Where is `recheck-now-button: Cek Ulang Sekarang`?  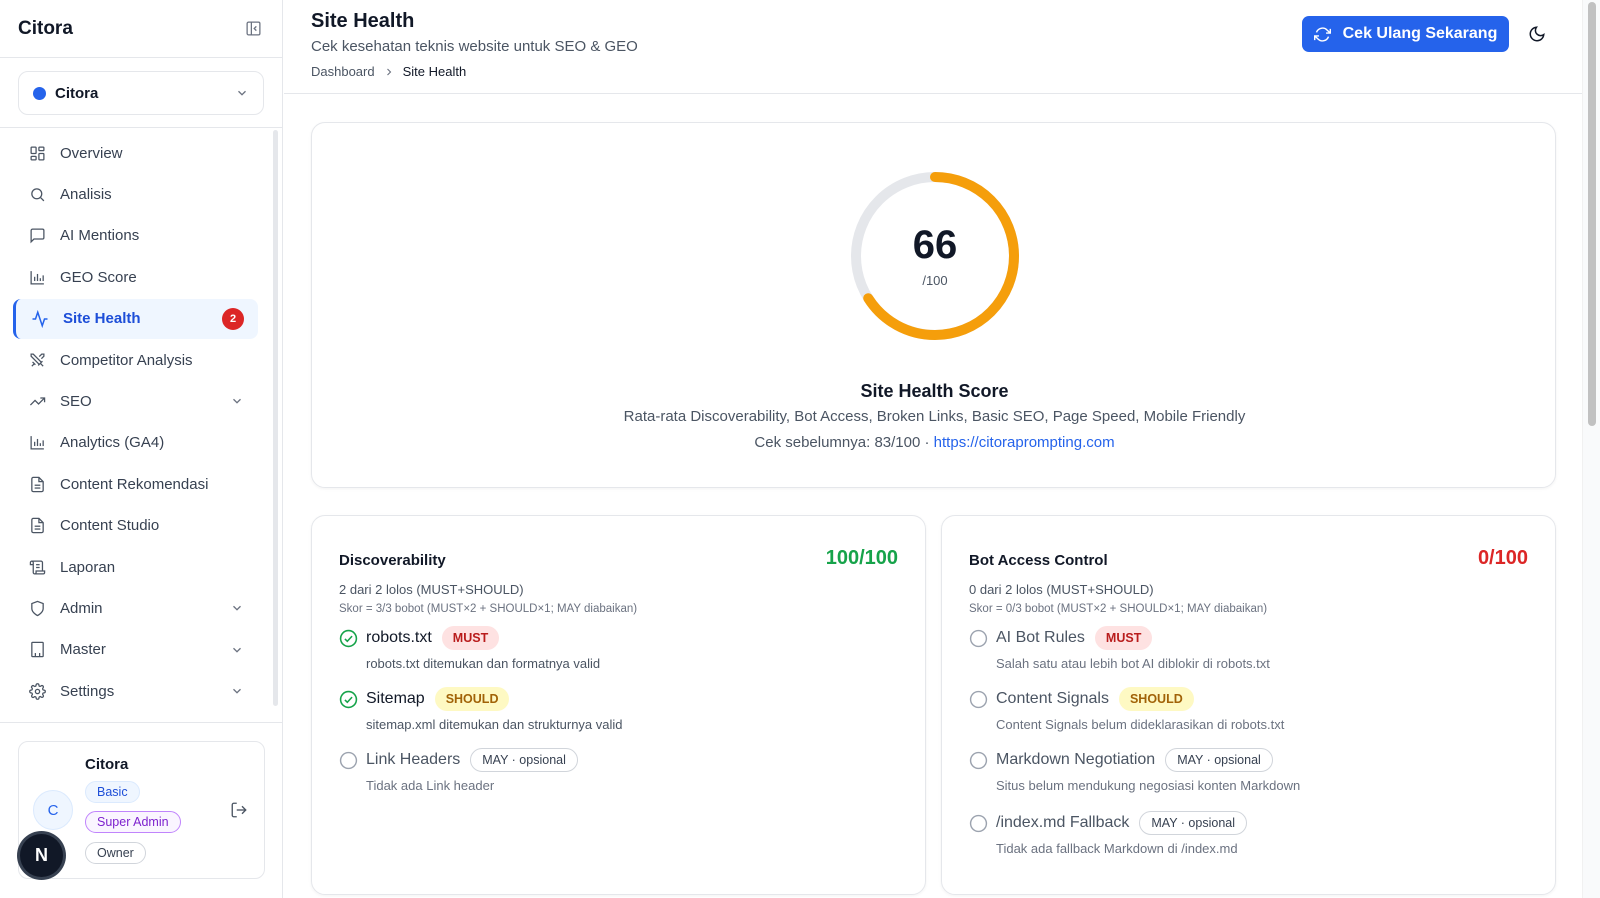 recheck-now-button: Cek Ulang Sekarang is located at coordinates (1405, 34).